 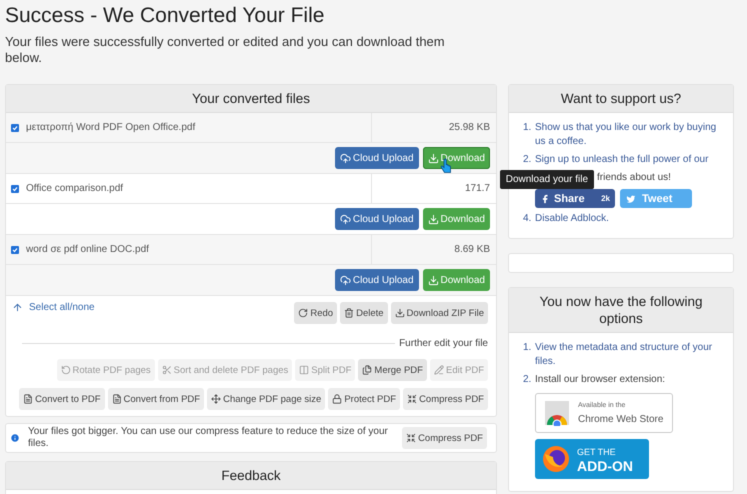 I want to click on tool-button: Convert to PDF, so click(x=62, y=399).